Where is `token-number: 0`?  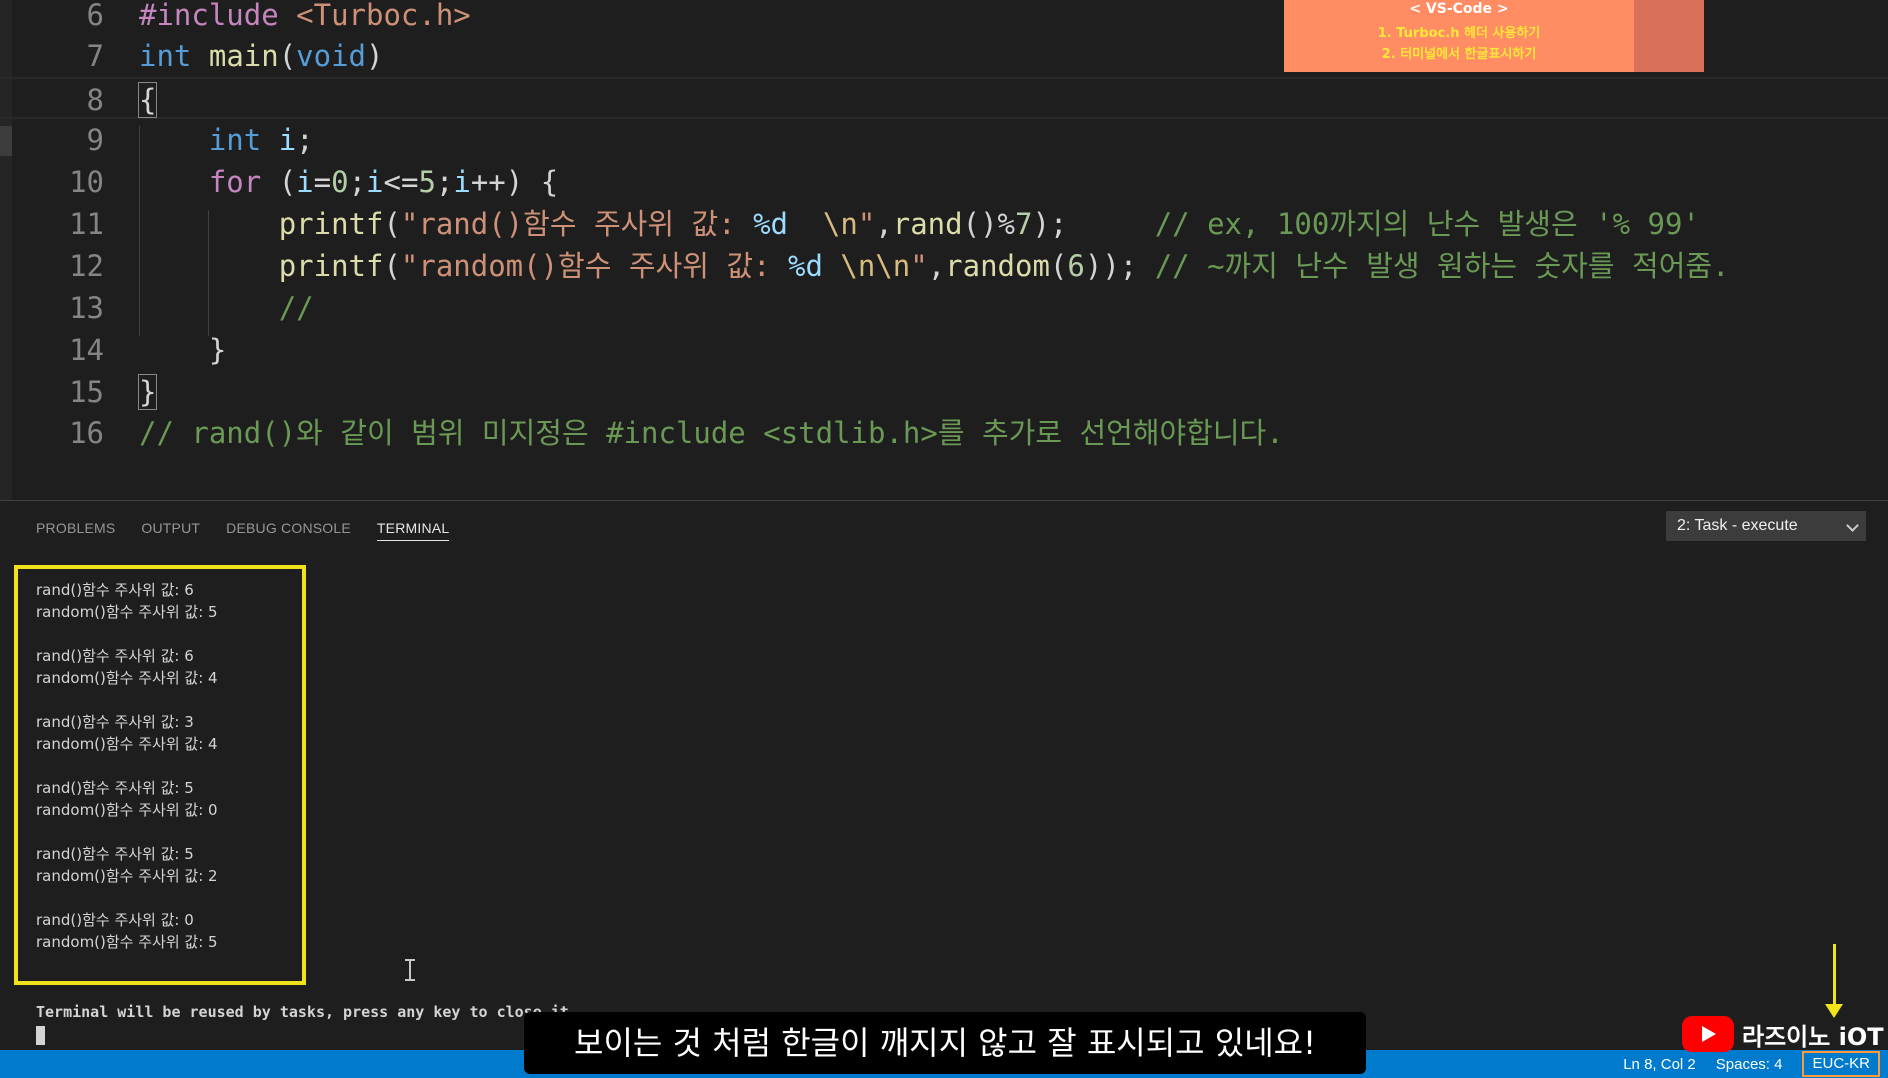
token-number: 0 is located at coordinates (340, 182).